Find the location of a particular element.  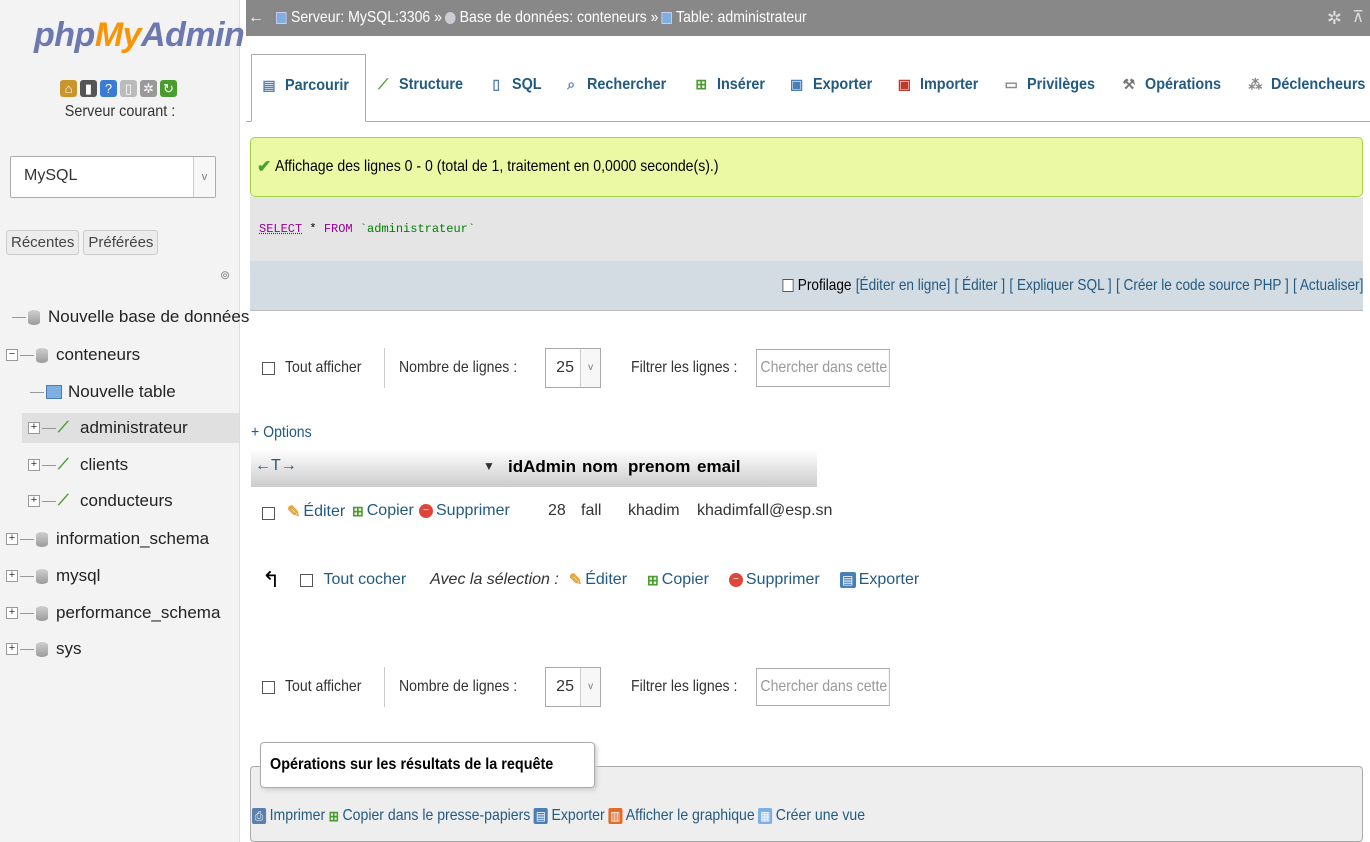

edit-sql-link: [ Éditer ] is located at coordinates (979, 286).